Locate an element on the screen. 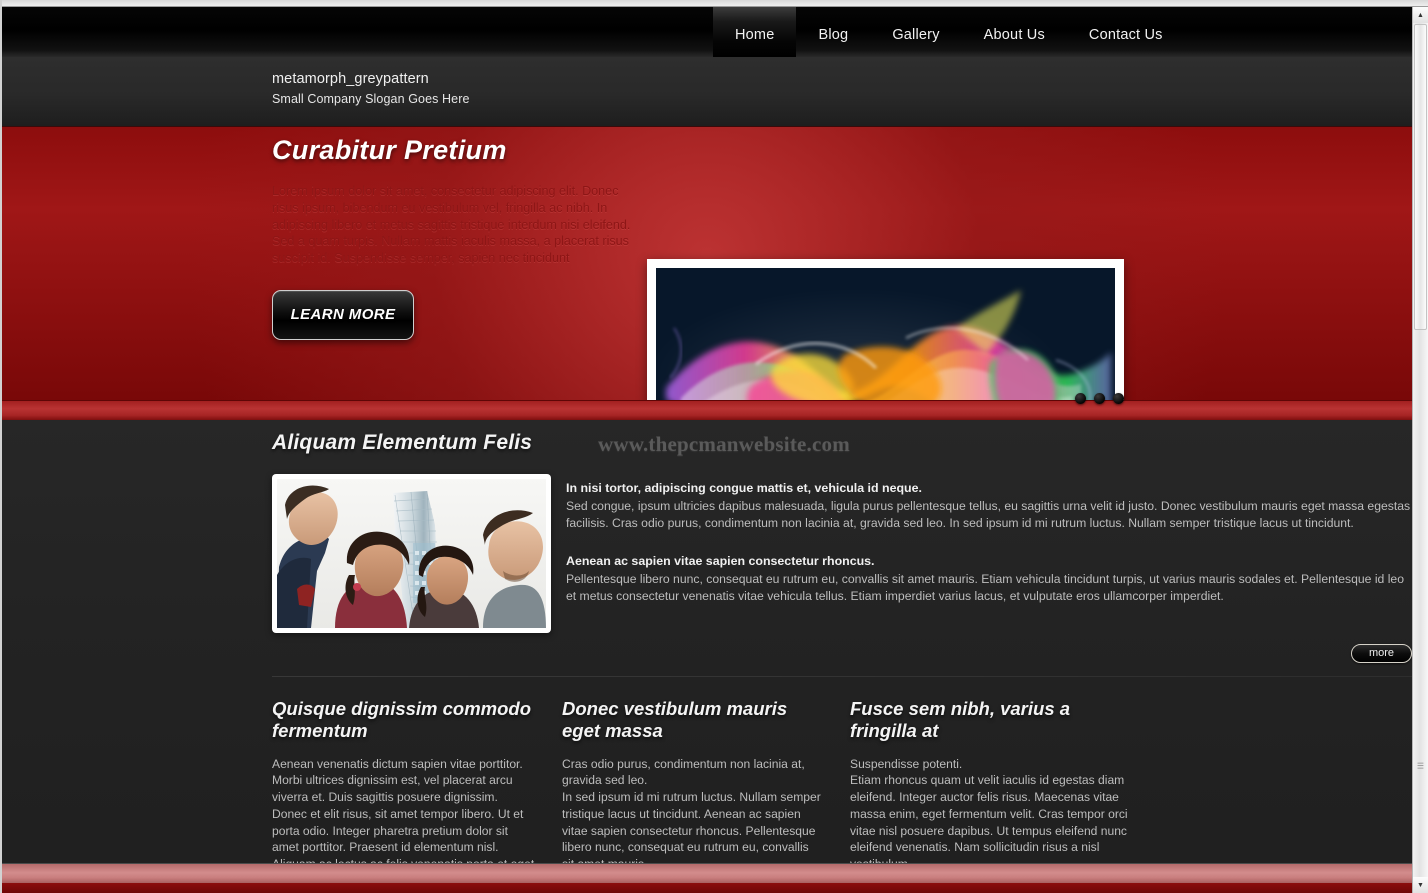 This screenshot has height=893, width=1428. hero-abstract-wave-image is located at coordinates (885, 334).